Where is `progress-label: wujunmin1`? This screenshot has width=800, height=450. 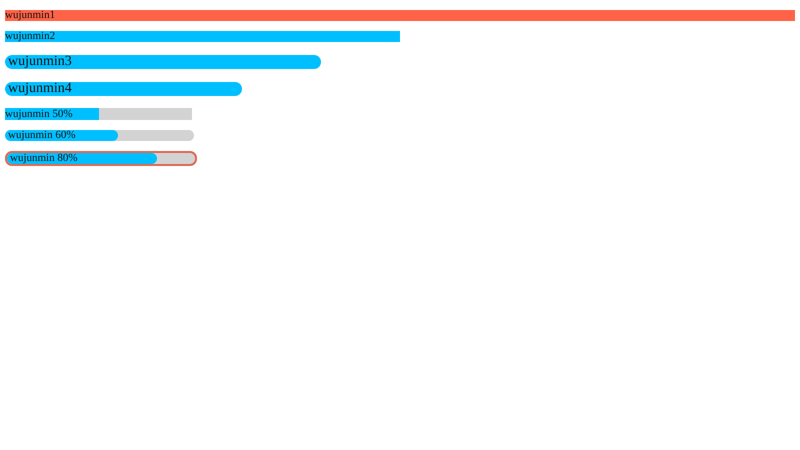
progress-label: wujunmin1 is located at coordinates (30, 15).